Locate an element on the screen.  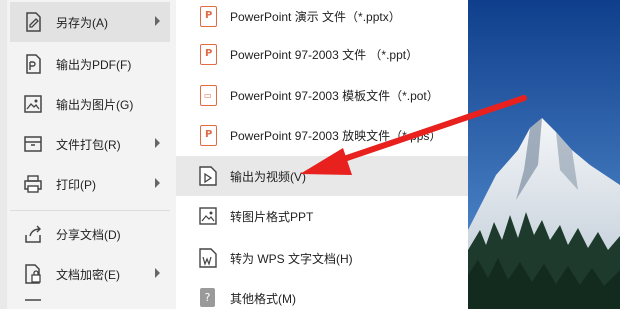
submenu-item-pps: P PowerPoint 97-2003 放映文件（*.pps） is located at coordinates (322, 135).